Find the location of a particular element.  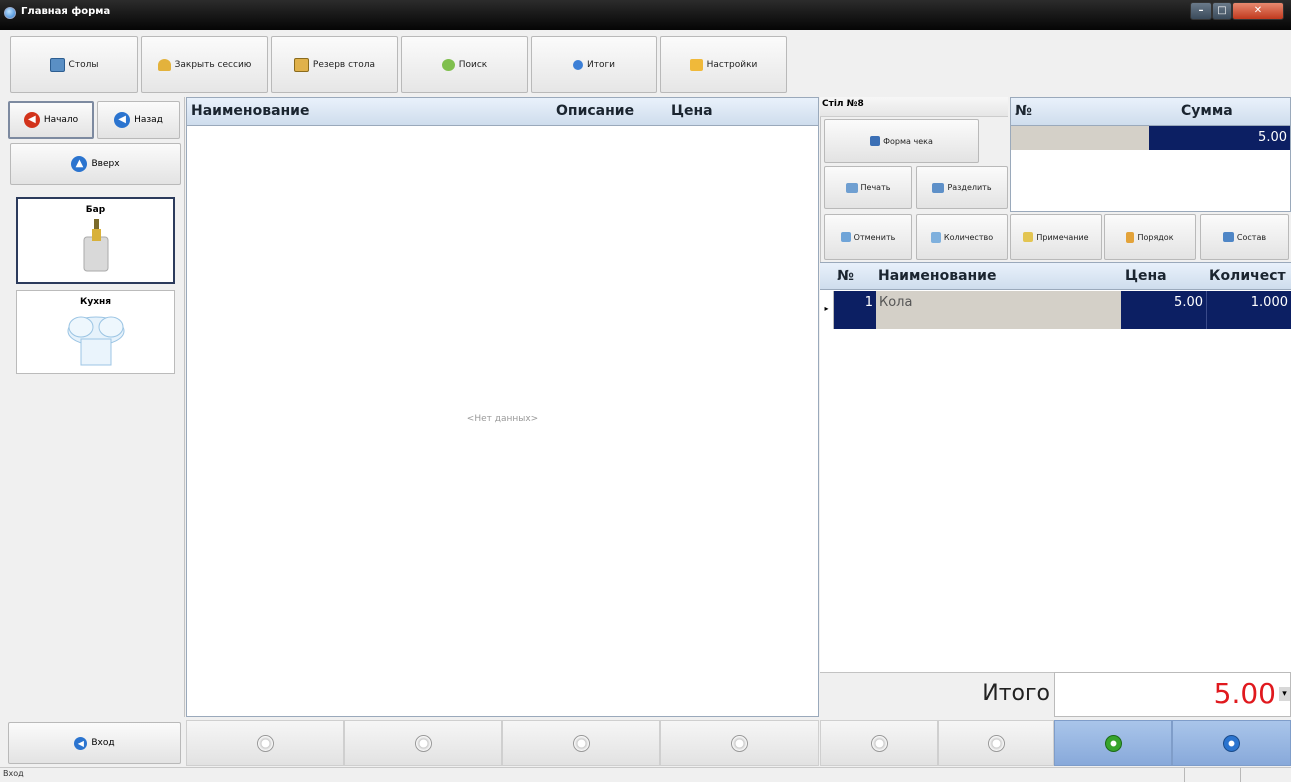

print-label: Печать is located at coordinates (875, 187).